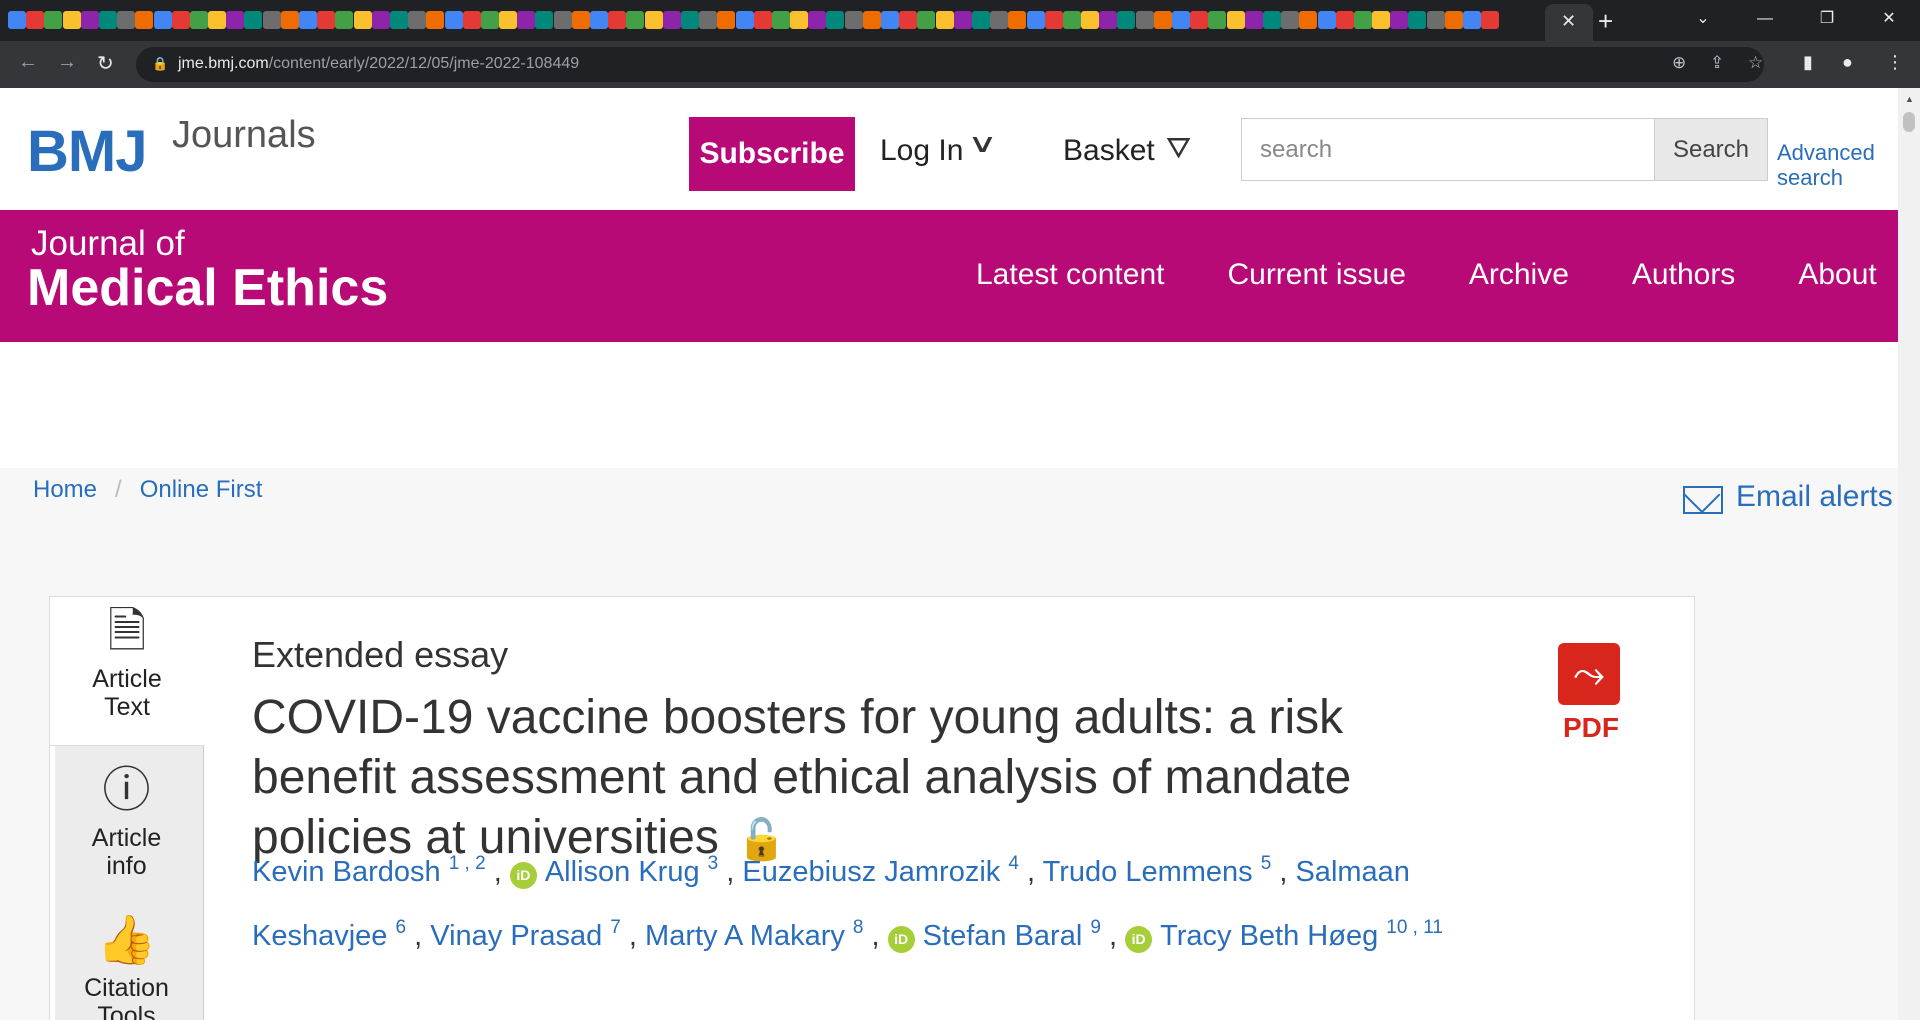 The image size is (1920, 1020). I want to click on pinned-tab-icons, so click(778, 21).